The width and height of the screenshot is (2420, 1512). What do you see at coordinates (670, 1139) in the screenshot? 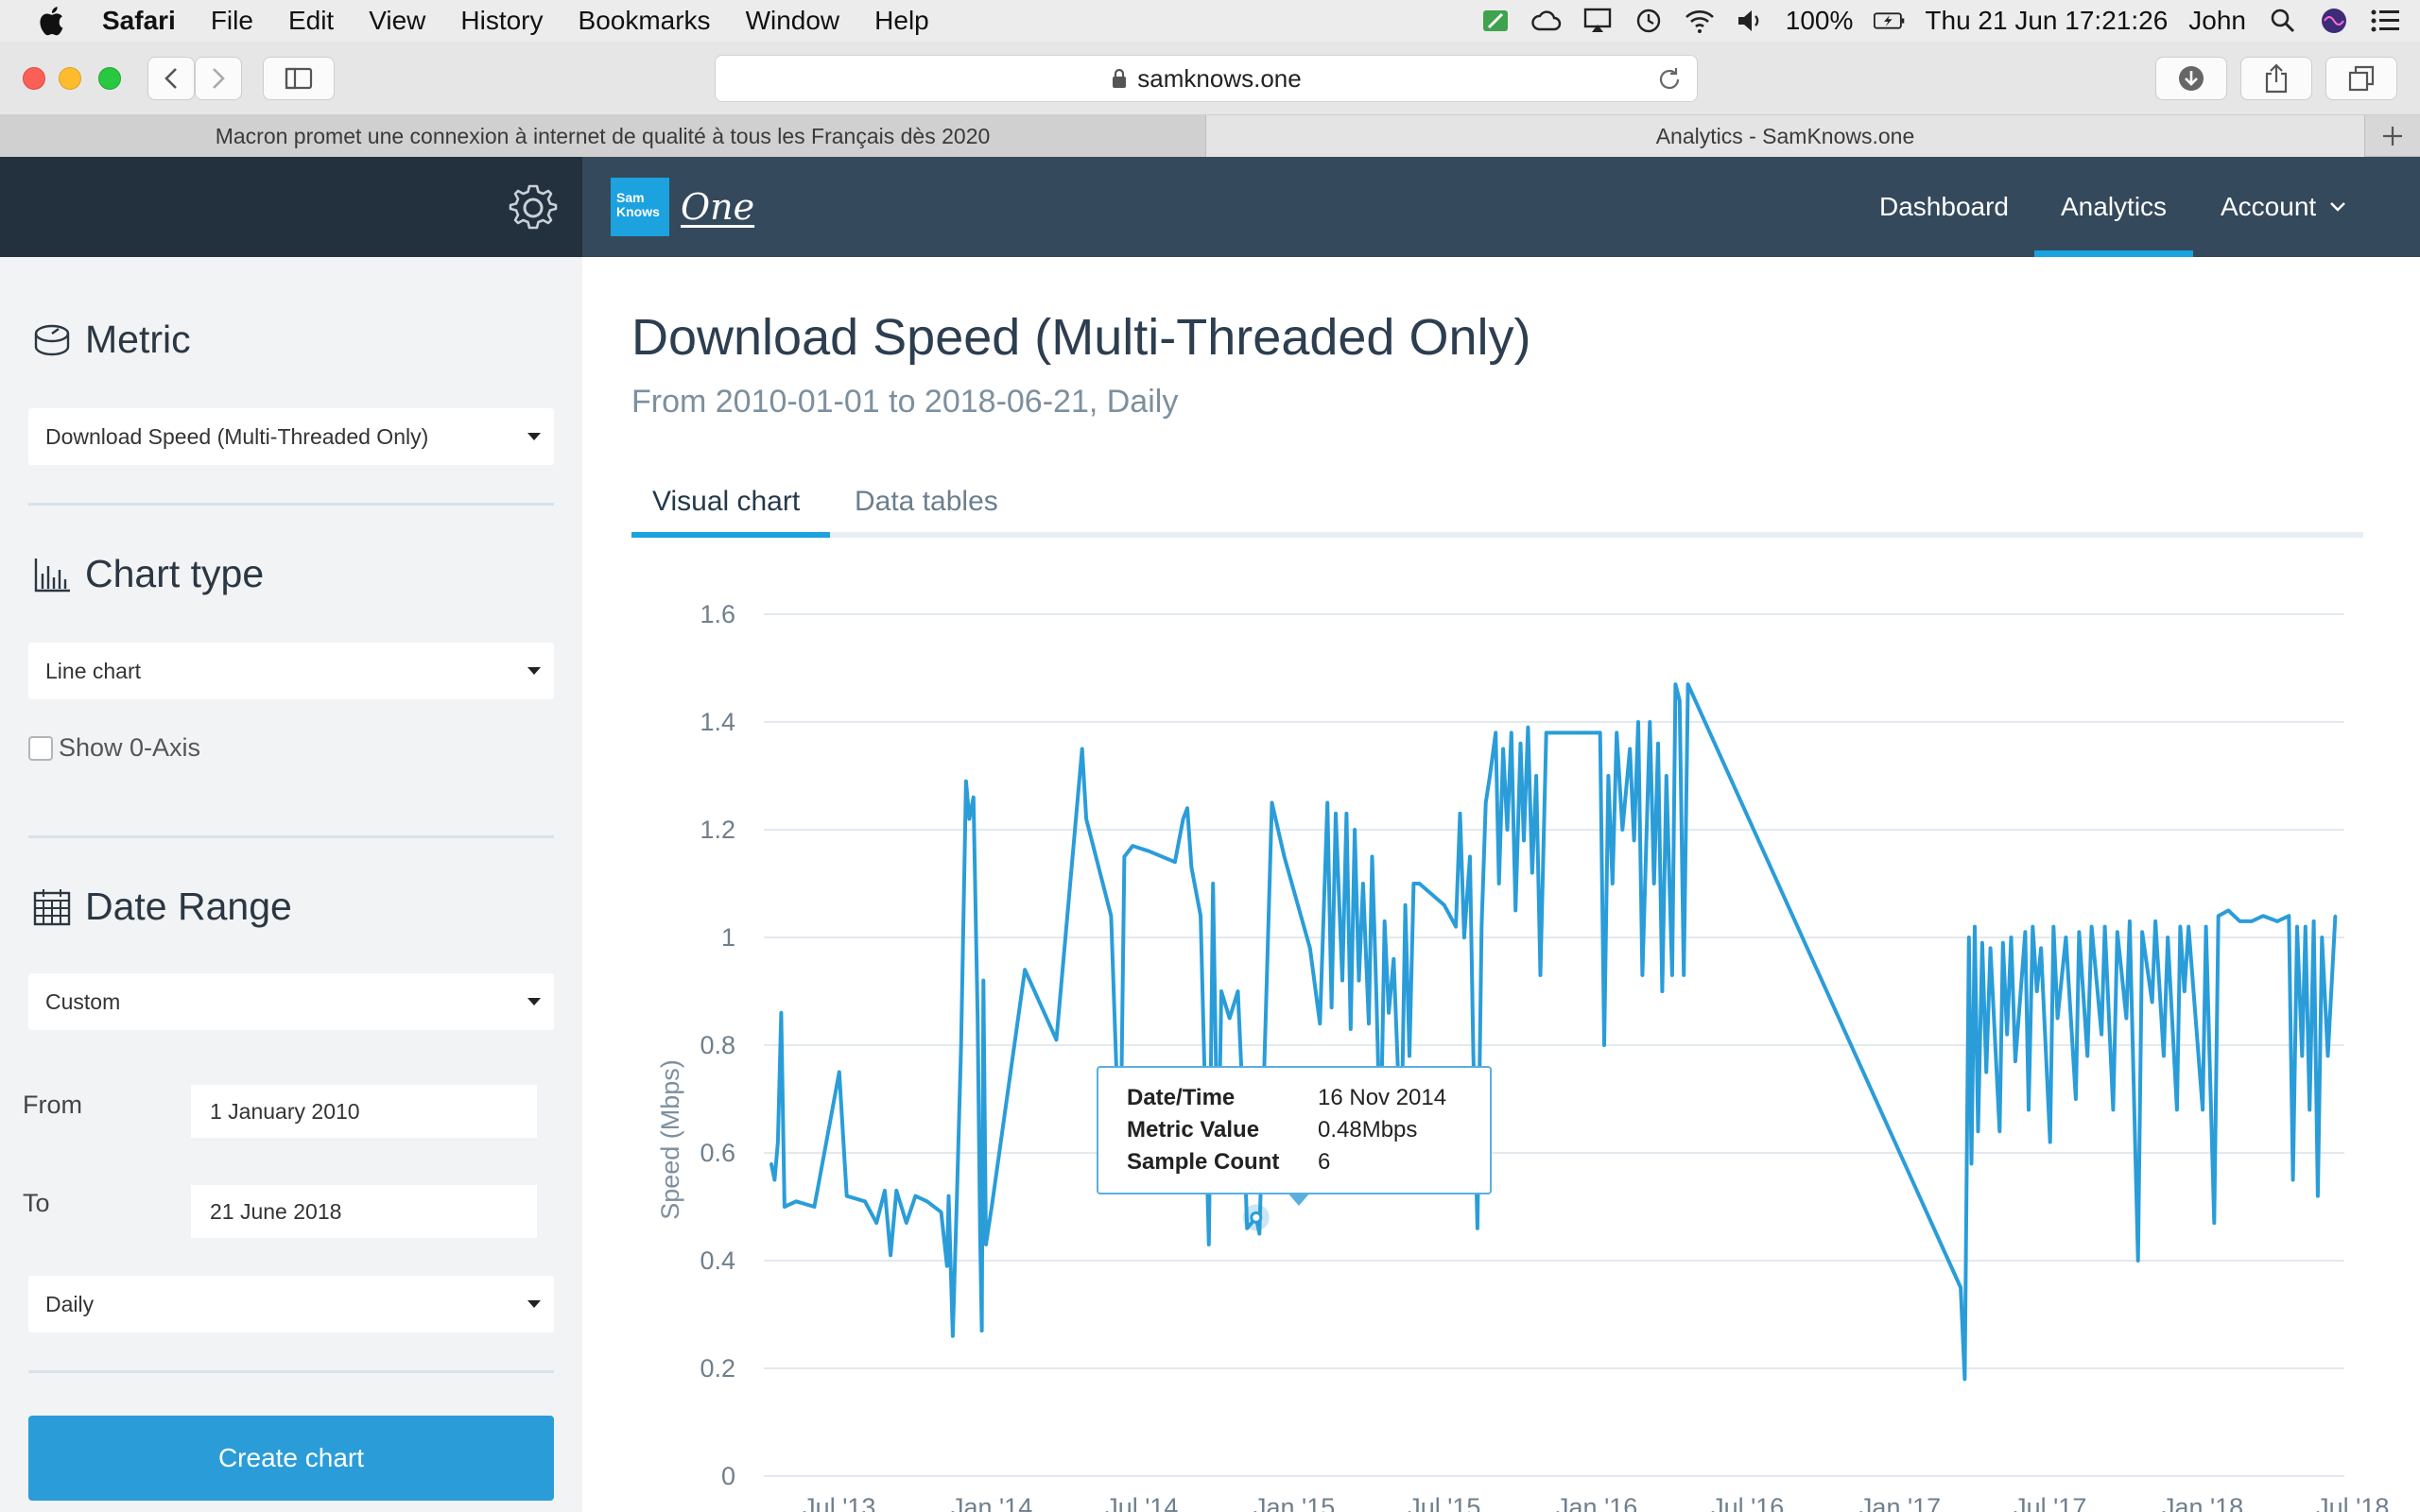
I see `y-axis-label: Speed (Mbps)` at bounding box center [670, 1139].